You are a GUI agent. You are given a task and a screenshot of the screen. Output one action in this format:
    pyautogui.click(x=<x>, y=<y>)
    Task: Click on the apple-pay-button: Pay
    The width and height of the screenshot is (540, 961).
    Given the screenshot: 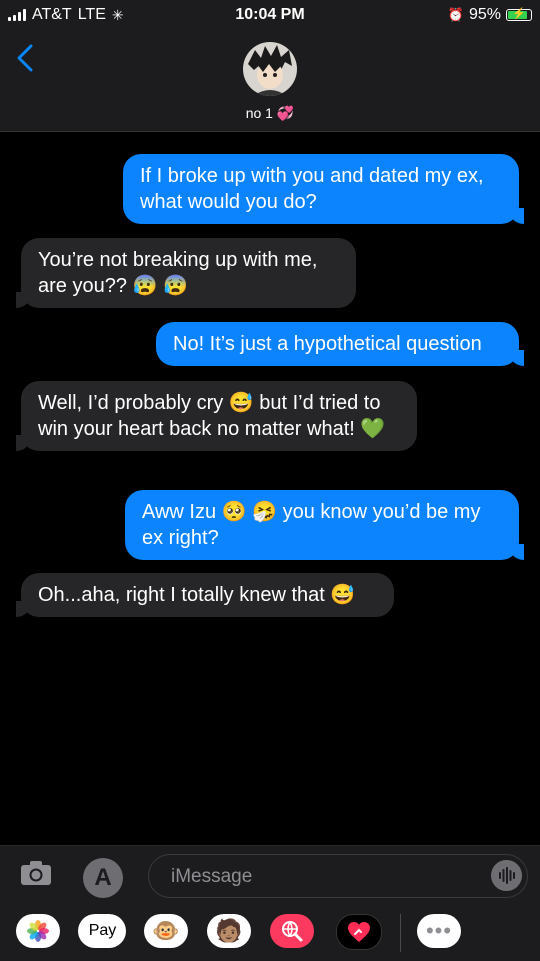 What is the action you would take?
    pyautogui.click(x=102, y=931)
    